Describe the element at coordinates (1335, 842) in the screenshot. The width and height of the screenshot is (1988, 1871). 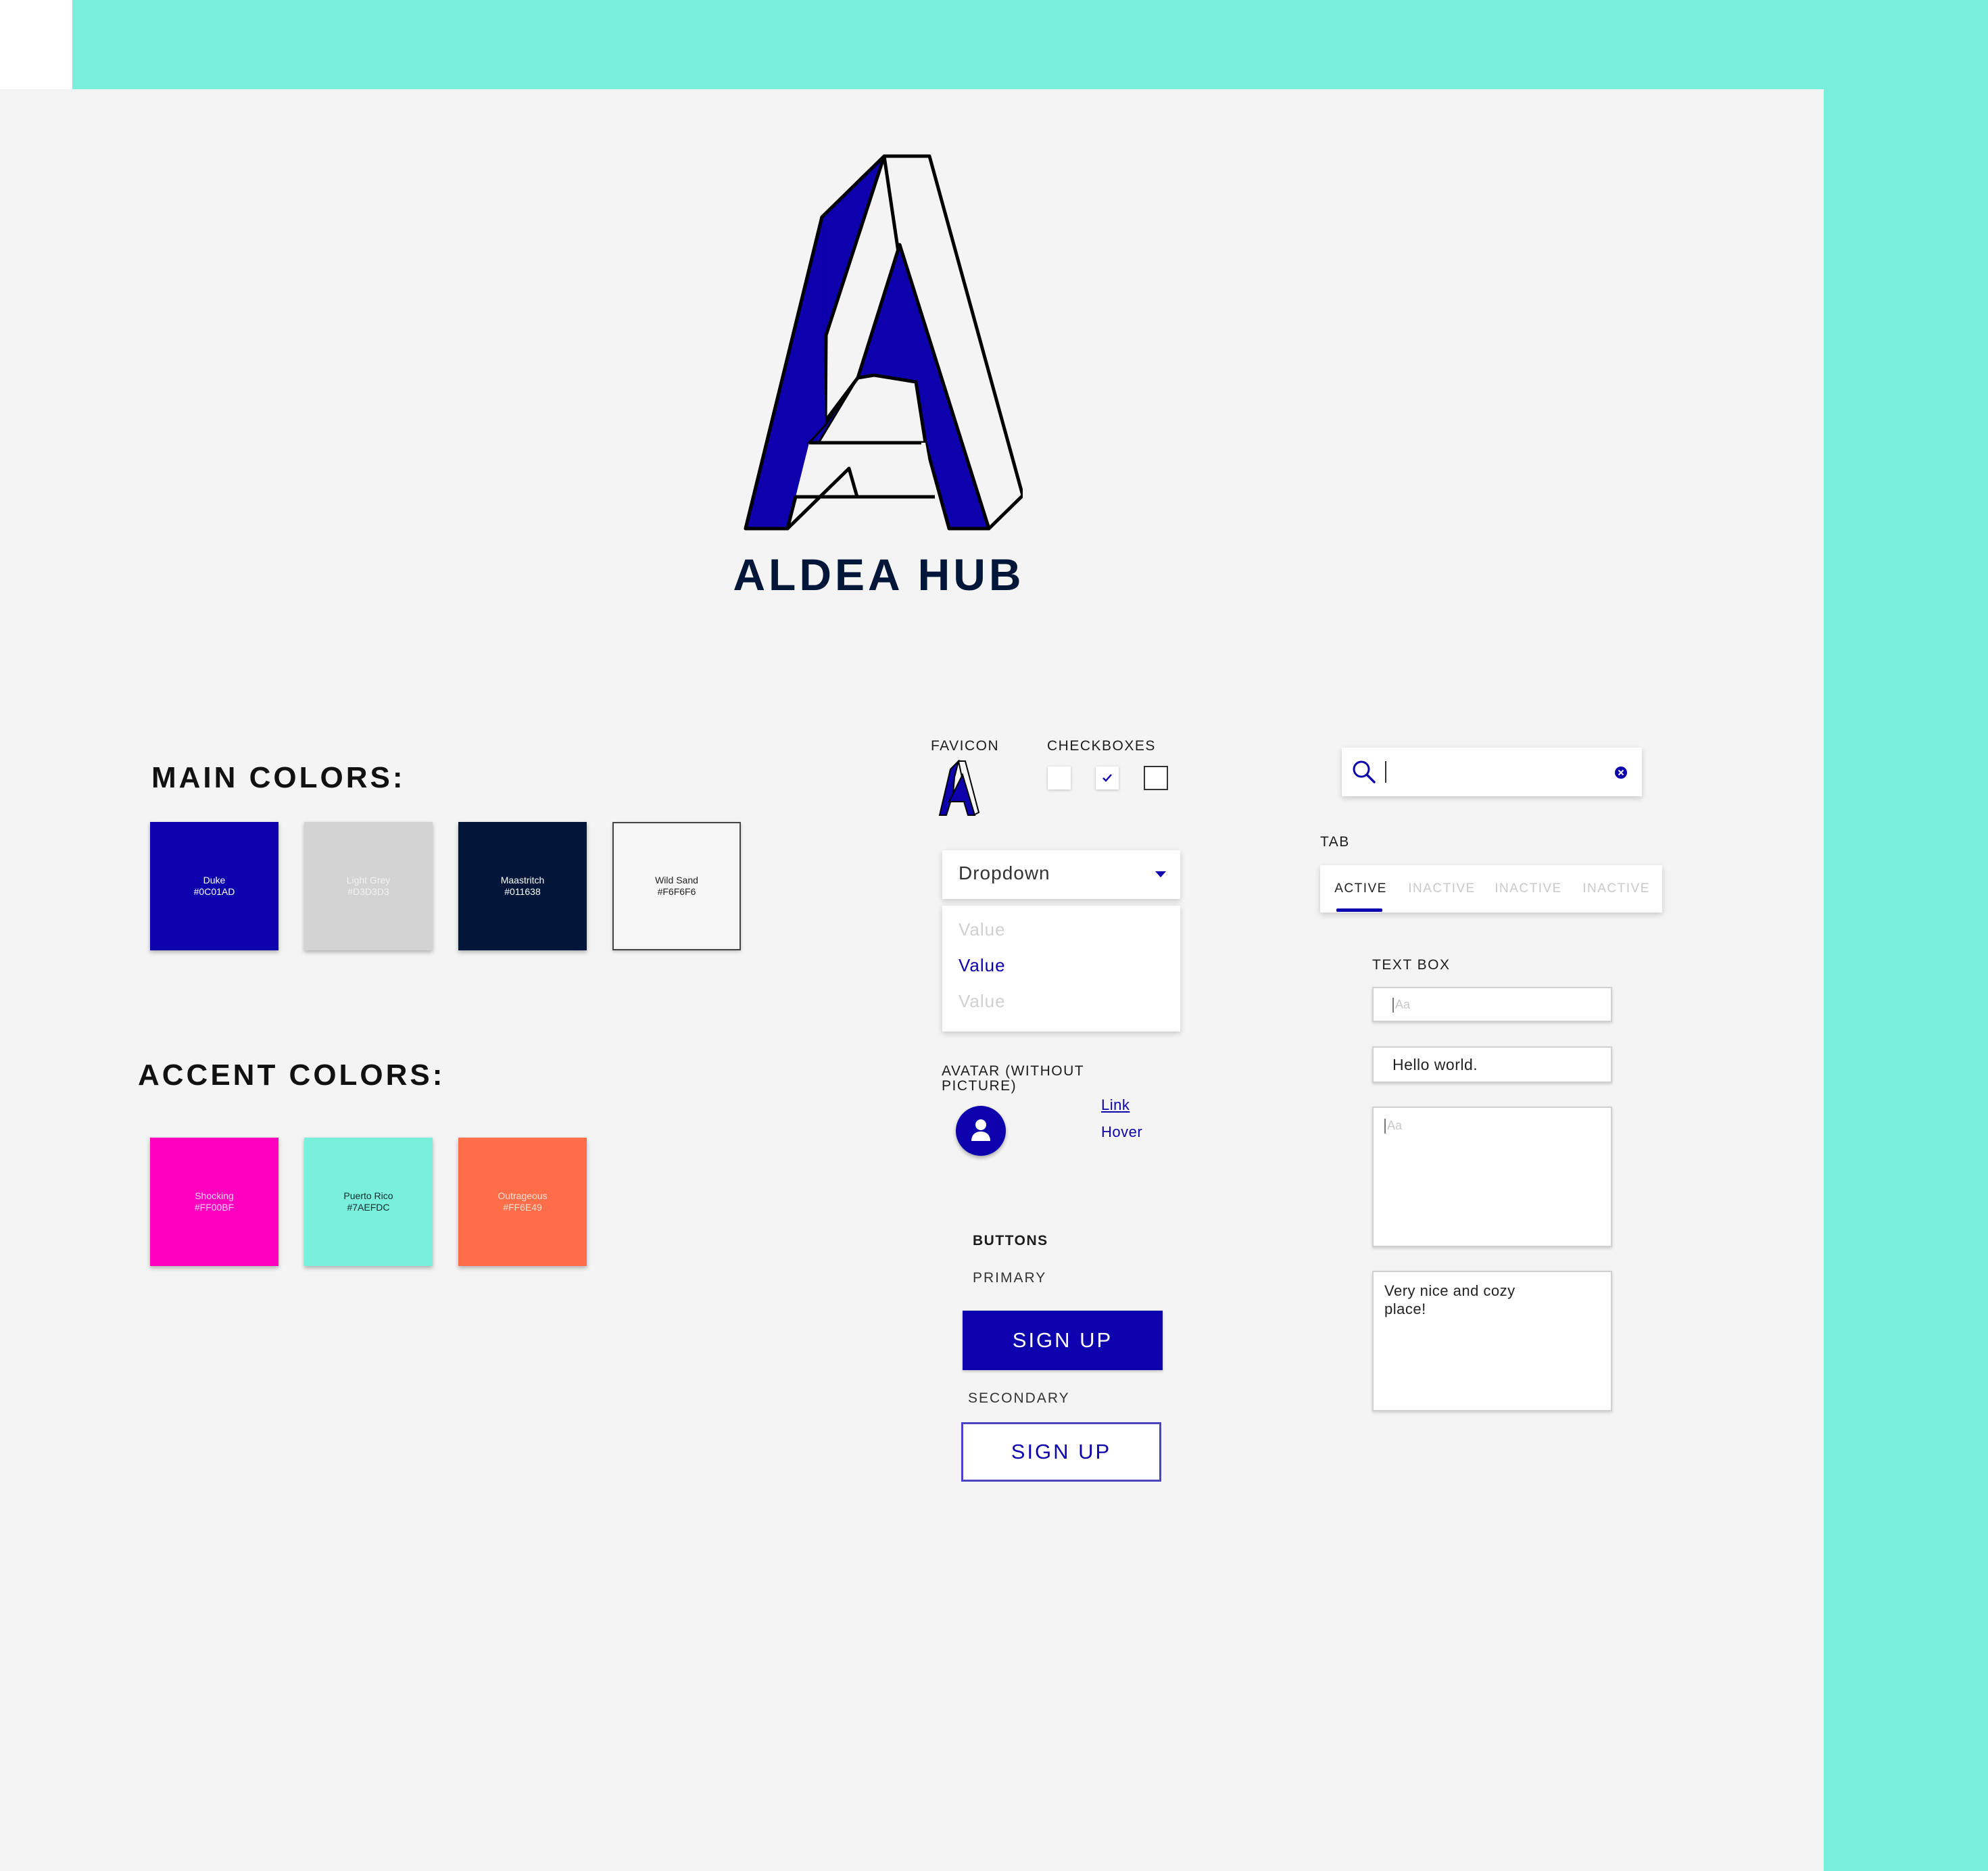
I see `tab-label: TAB` at that location.